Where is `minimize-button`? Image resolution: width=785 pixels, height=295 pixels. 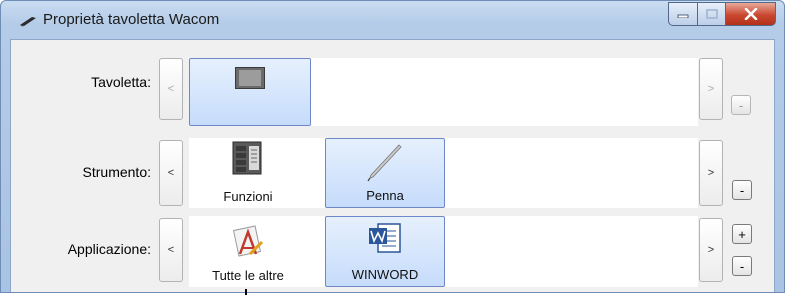
minimize-button is located at coordinates (683, 14).